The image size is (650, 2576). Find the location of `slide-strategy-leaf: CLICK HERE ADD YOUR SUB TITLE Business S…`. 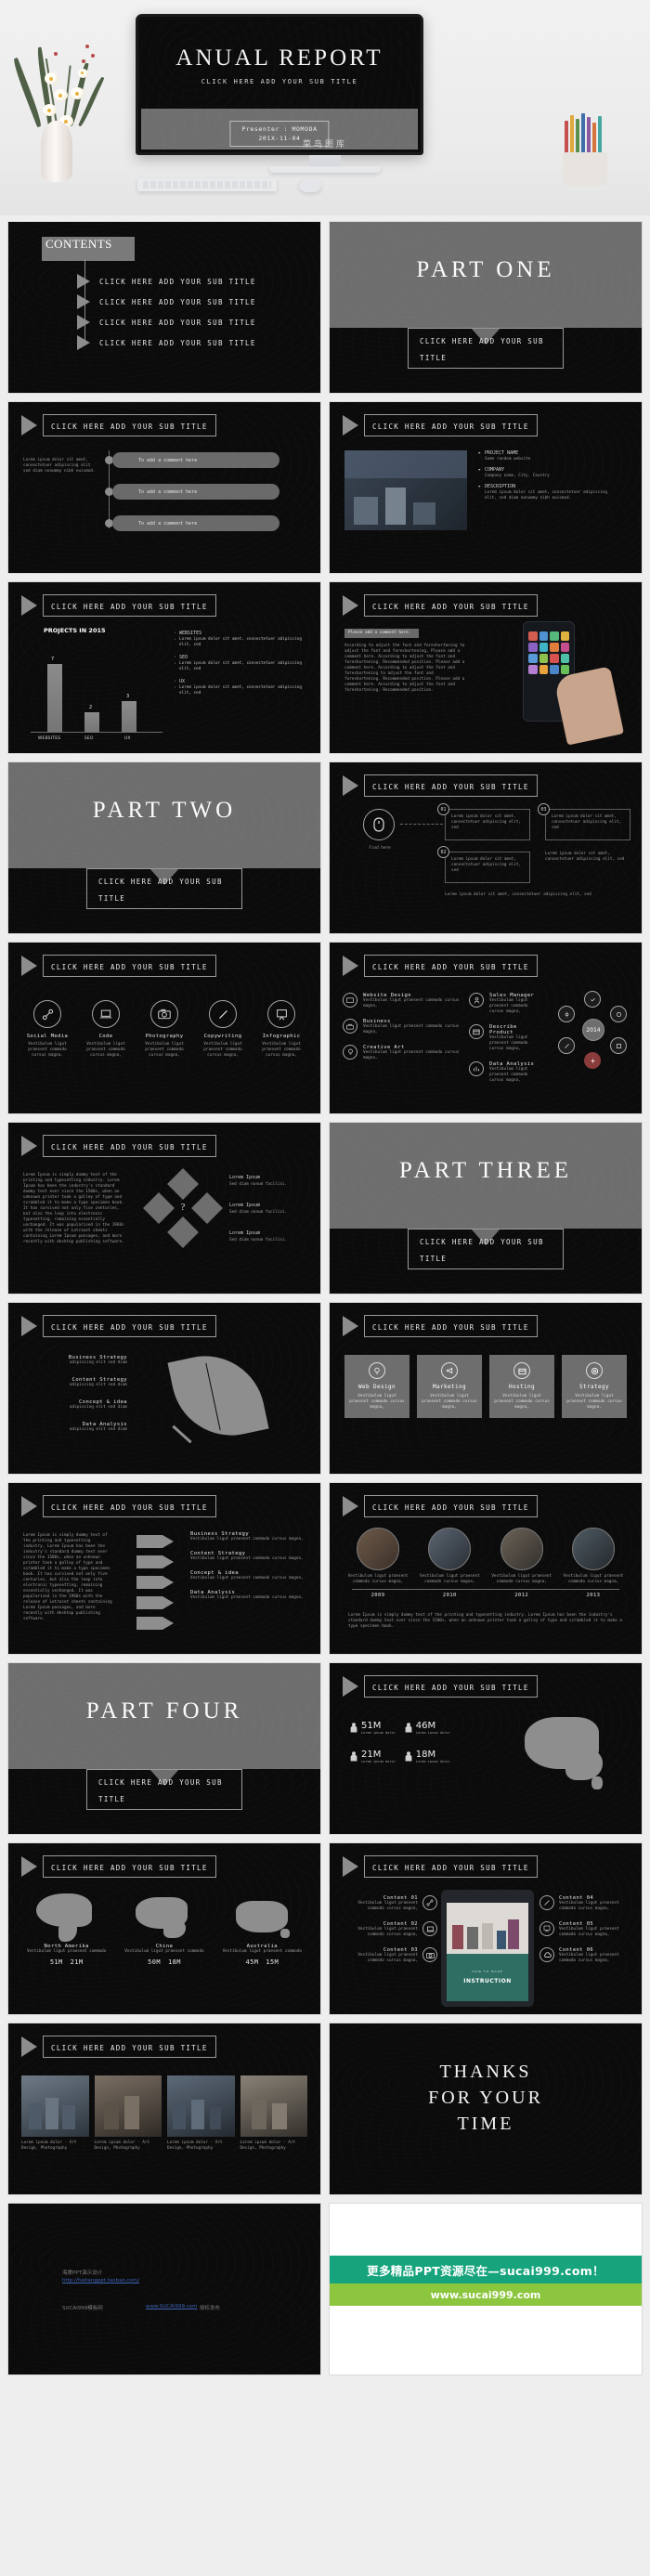

slide-strategy-leaf: CLICK HERE ADD YOUR SUB TITLE Business S… is located at coordinates (164, 1389).